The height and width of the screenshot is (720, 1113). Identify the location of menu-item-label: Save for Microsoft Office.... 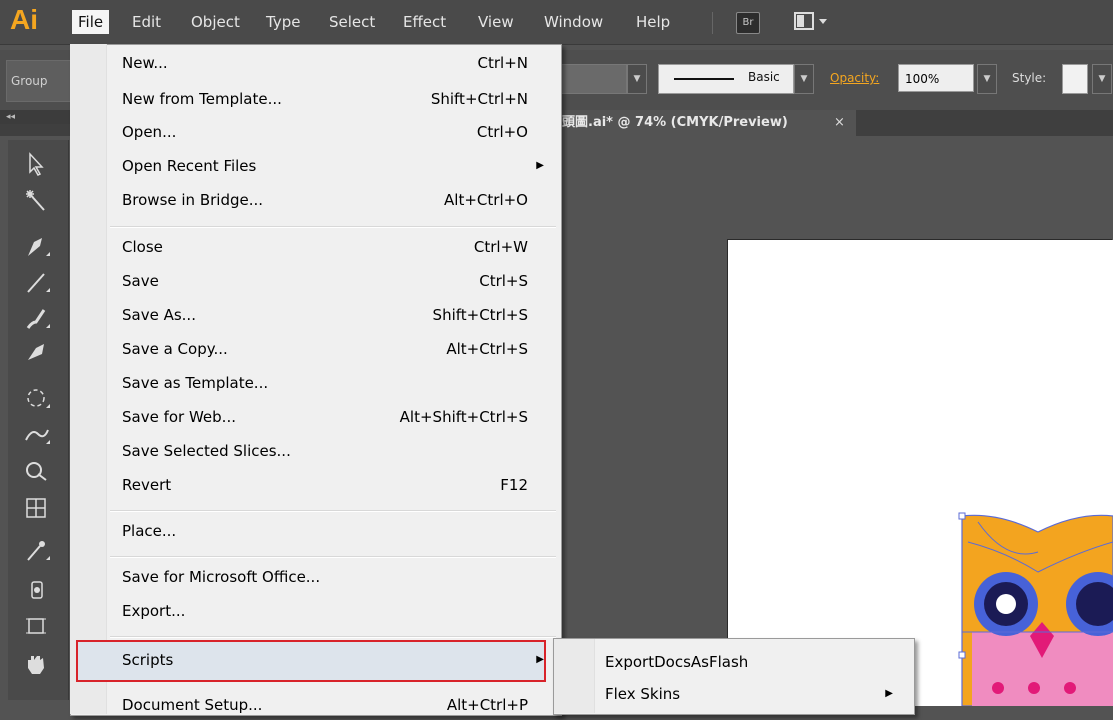
(221, 577).